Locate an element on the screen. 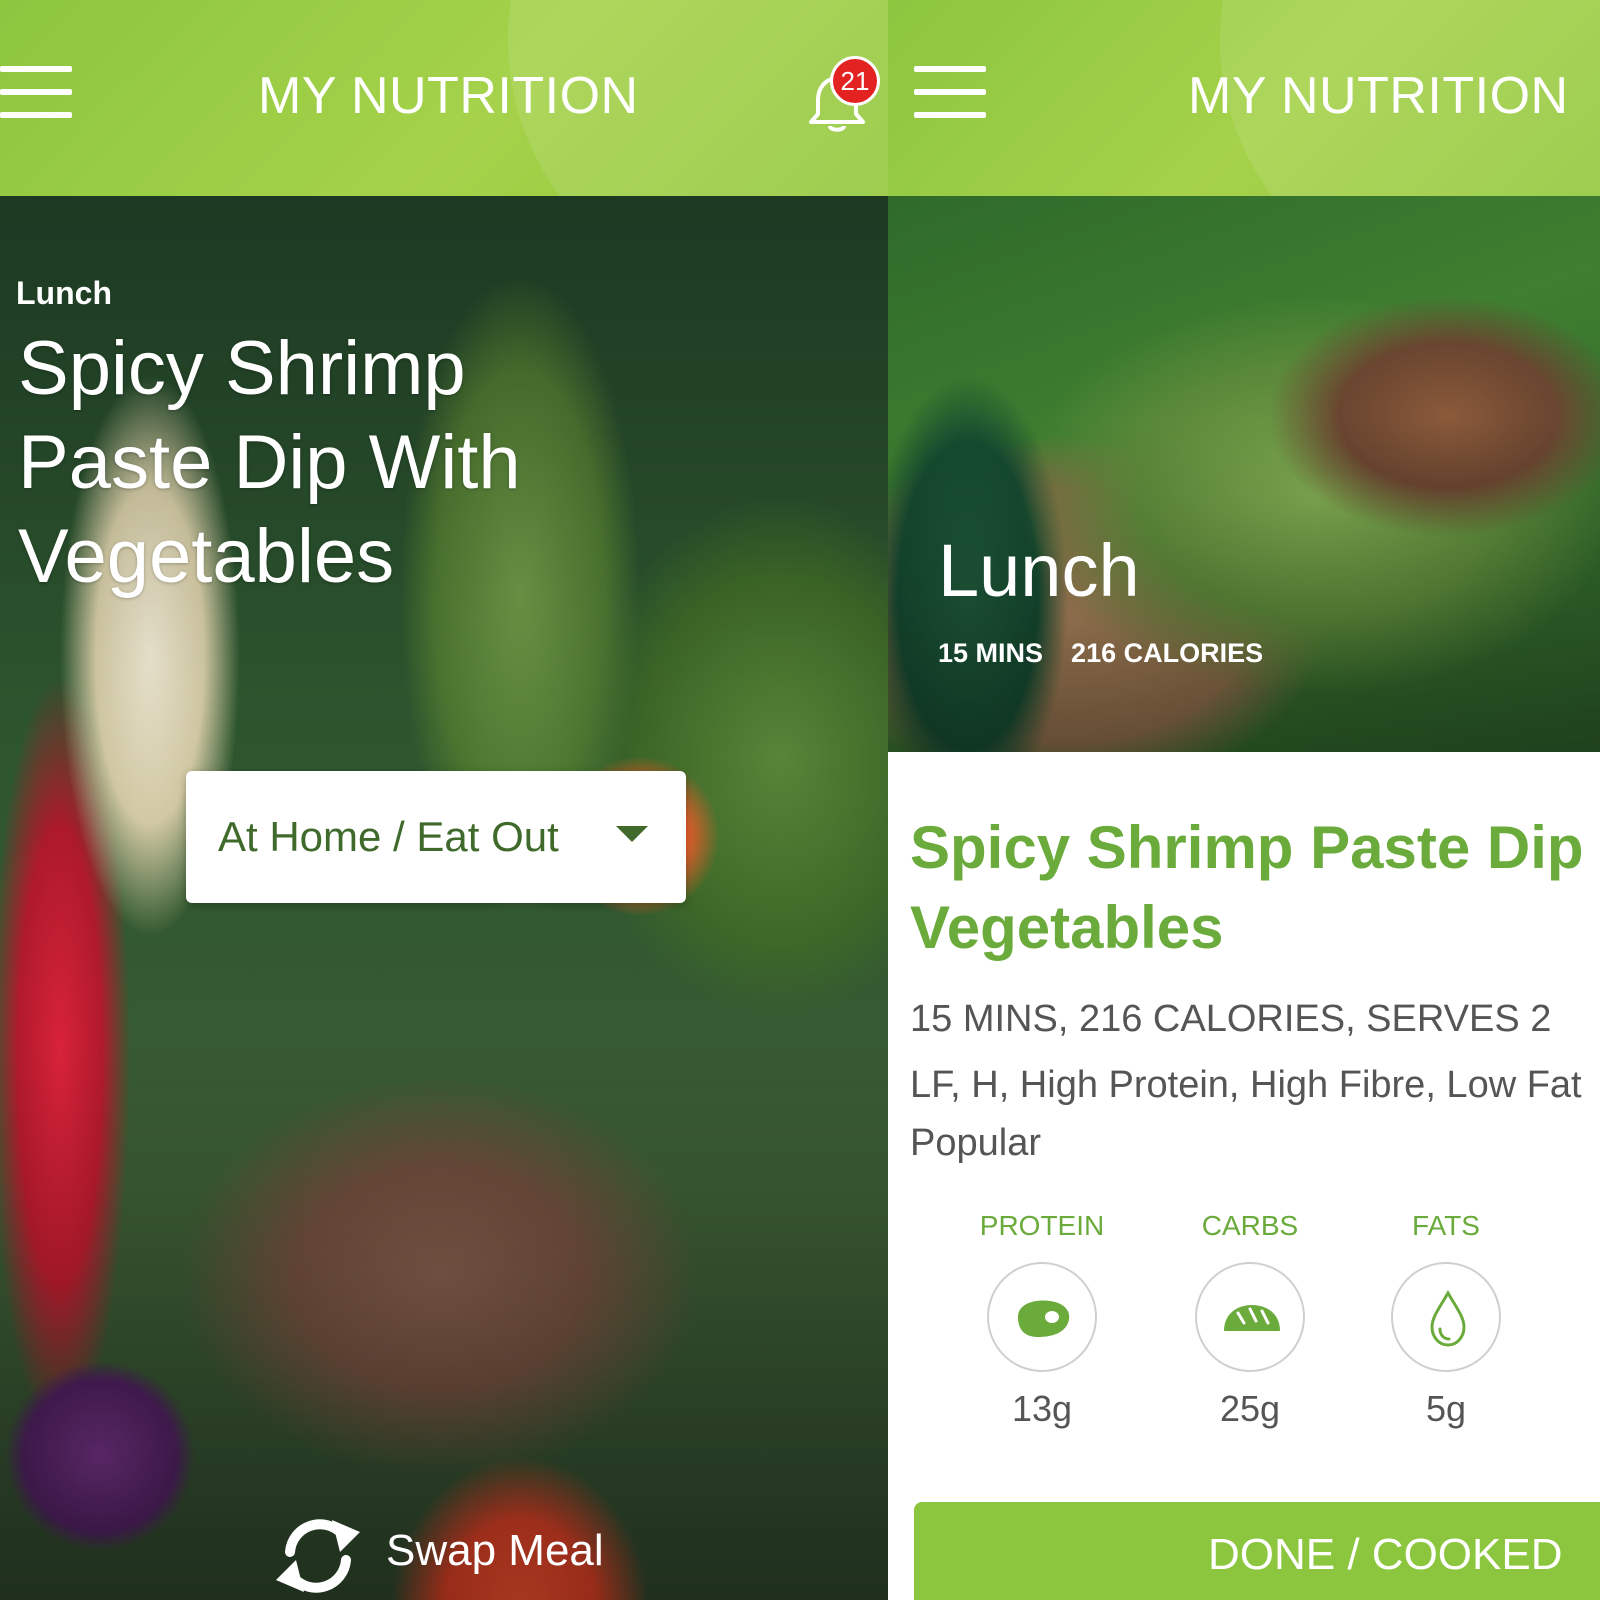  app-header: MY NUTRITION is located at coordinates (1244, 98).